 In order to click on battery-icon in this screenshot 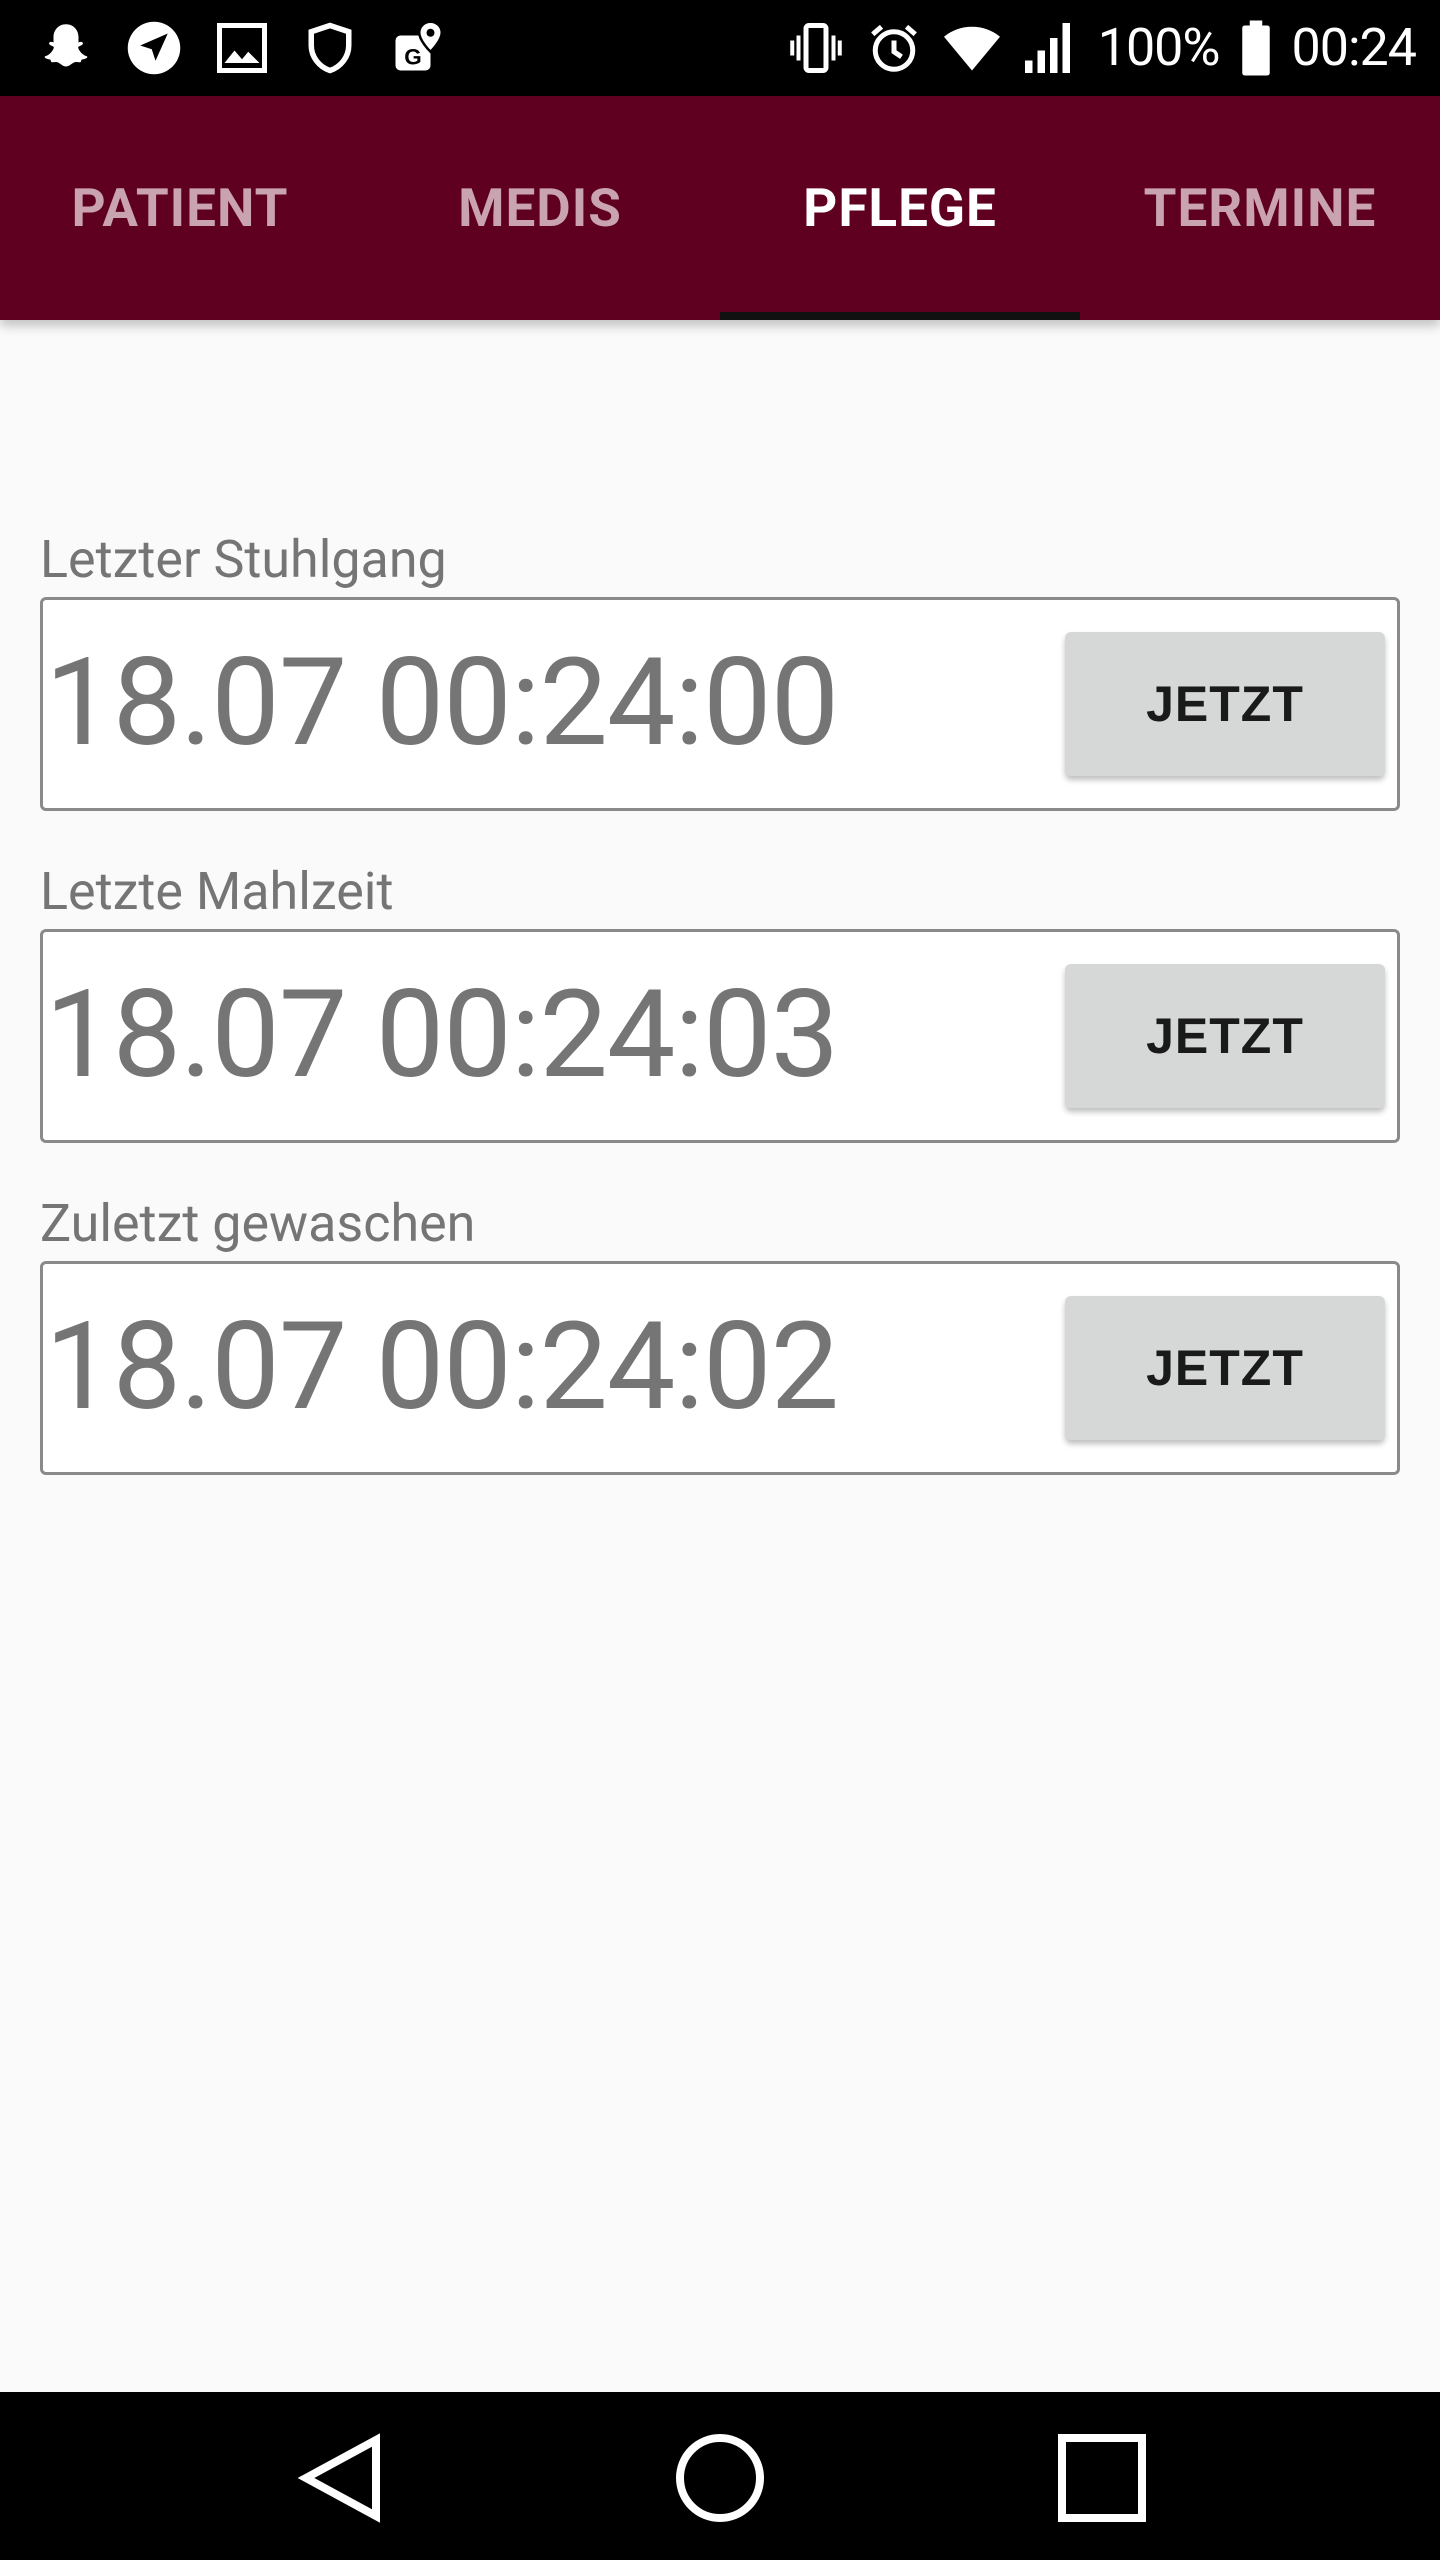, I will do `click(1256, 48)`.